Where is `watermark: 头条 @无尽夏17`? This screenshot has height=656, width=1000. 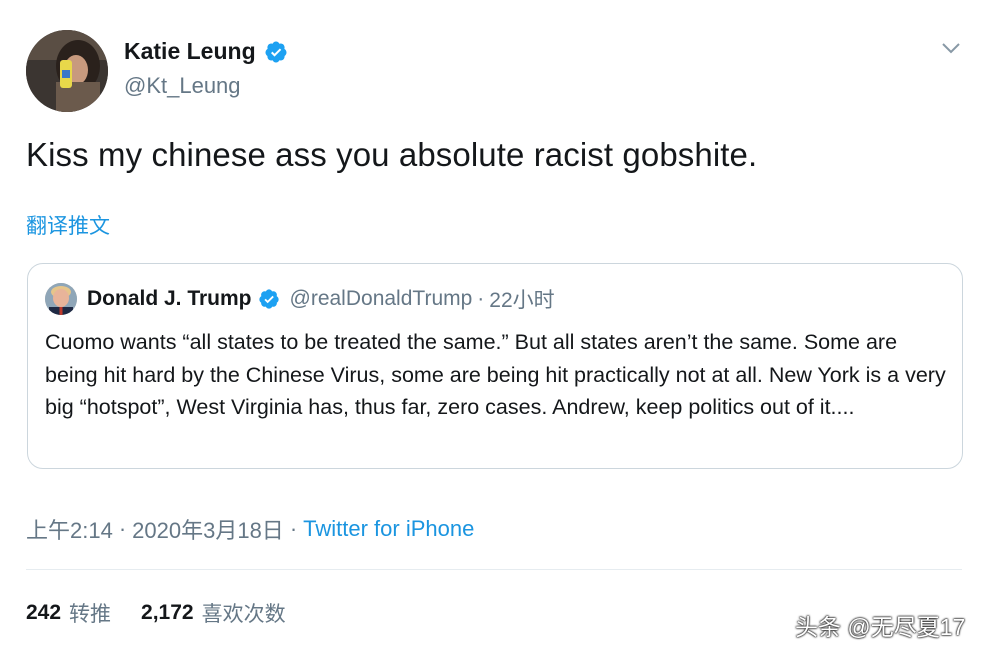
watermark: 头条 @无尽夏17 is located at coordinates (880, 627).